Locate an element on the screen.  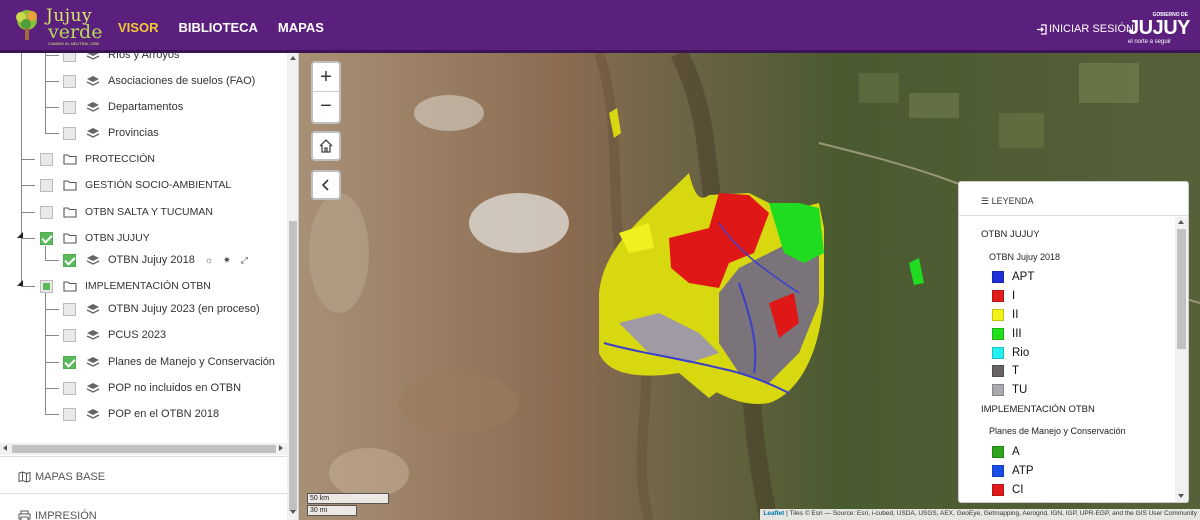
layer-asociaciones-suelos: Asociaciones de suelos (FAO) is located at coordinates (159, 81).